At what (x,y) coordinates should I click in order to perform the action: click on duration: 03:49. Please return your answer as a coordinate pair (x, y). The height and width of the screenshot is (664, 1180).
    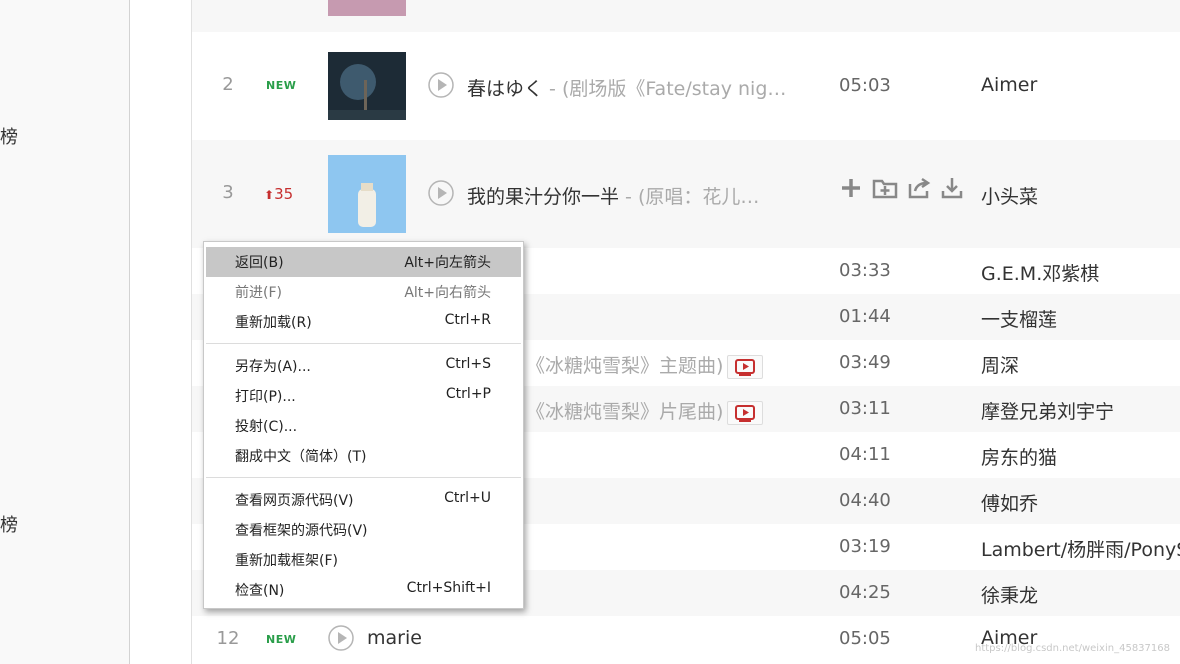
    Looking at the image, I should click on (865, 362).